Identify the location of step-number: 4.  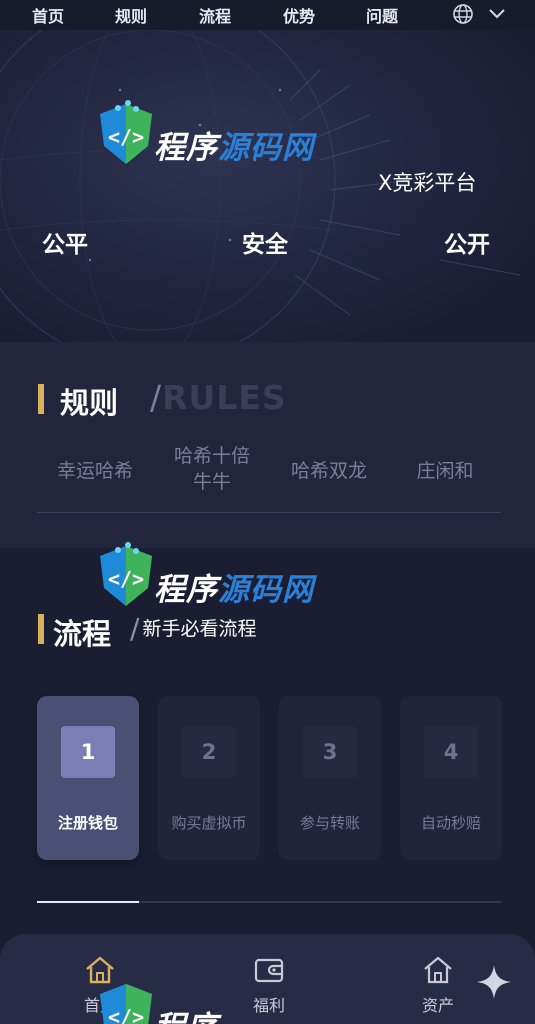
(451, 752).